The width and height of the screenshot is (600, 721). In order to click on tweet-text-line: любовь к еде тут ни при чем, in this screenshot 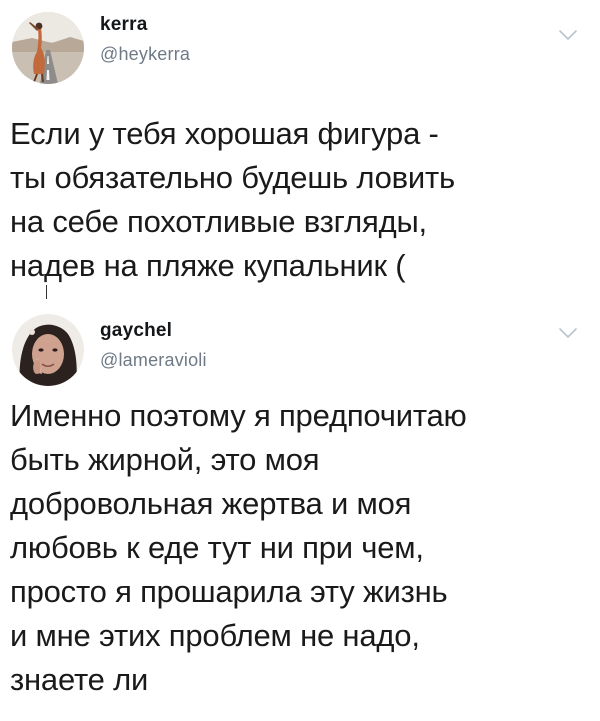, I will do `click(217, 547)`.